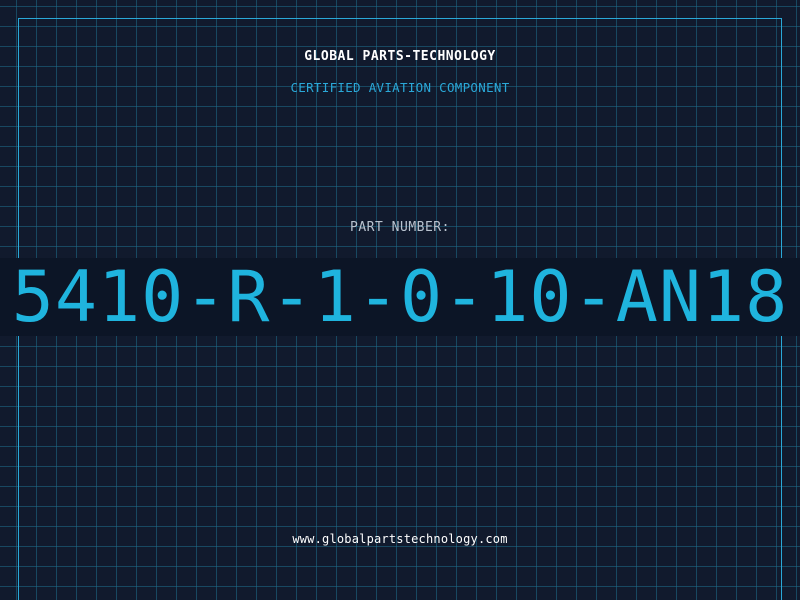  What do you see at coordinates (400, 56) in the screenshot?
I see `company-name: GLOBAL PARTS-TECHNOLOGY` at bounding box center [400, 56].